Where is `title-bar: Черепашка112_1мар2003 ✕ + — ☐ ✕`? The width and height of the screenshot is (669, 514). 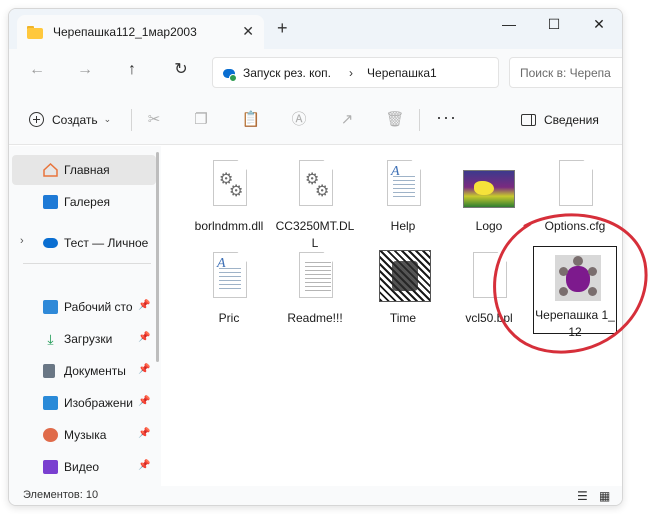 title-bar: Черепашка112_1мар2003 ✕ + — ☐ ✕ is located at coordinates (315, 29).